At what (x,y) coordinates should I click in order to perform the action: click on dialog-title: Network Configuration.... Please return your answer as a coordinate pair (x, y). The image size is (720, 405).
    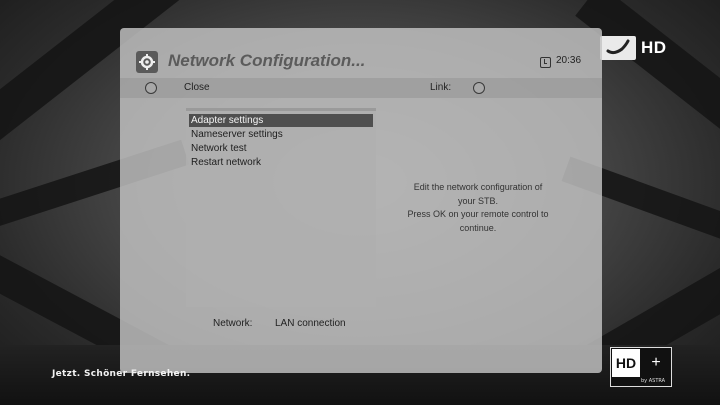
    Looking at the image, I should click on (267, 60).